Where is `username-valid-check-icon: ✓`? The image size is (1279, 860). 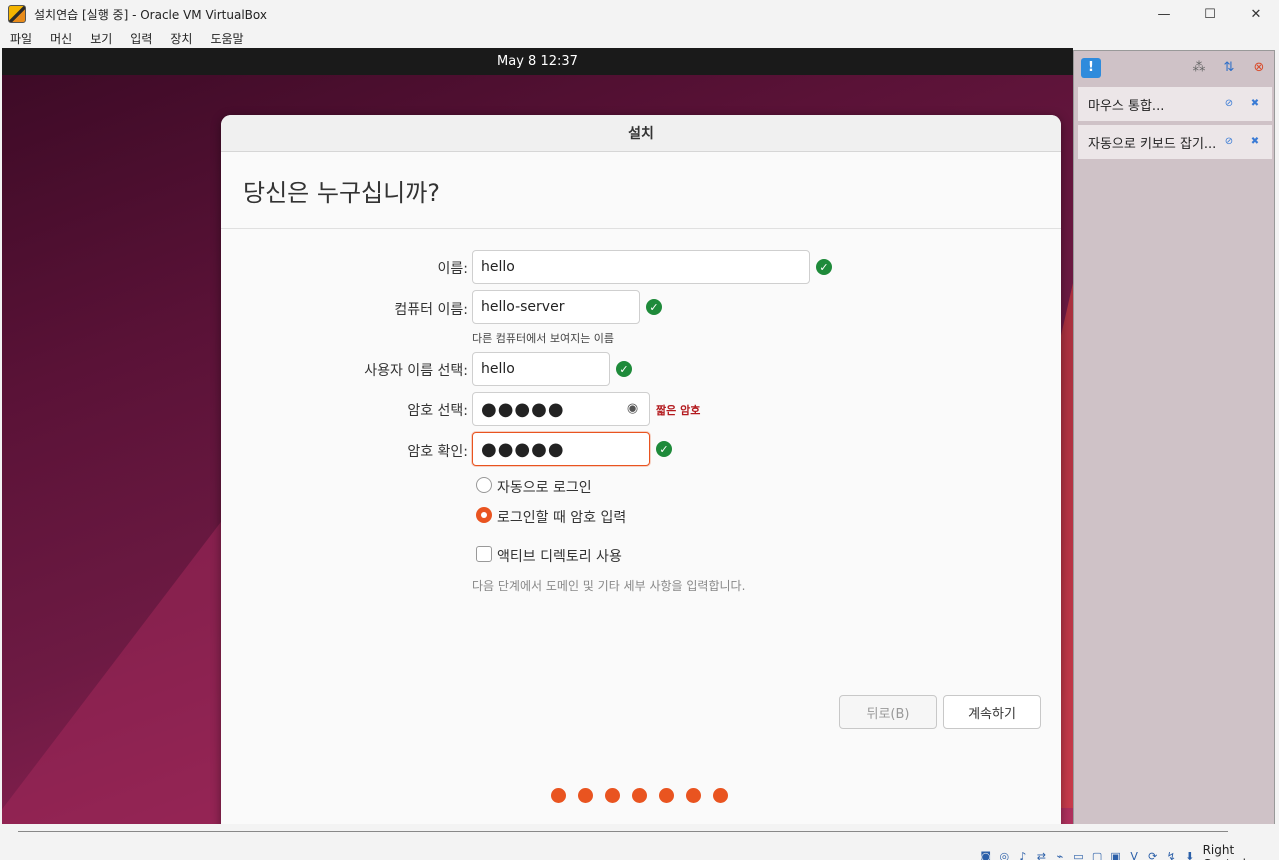
username-valid-check-icon: ✓ is located at coordinates (624, 369).